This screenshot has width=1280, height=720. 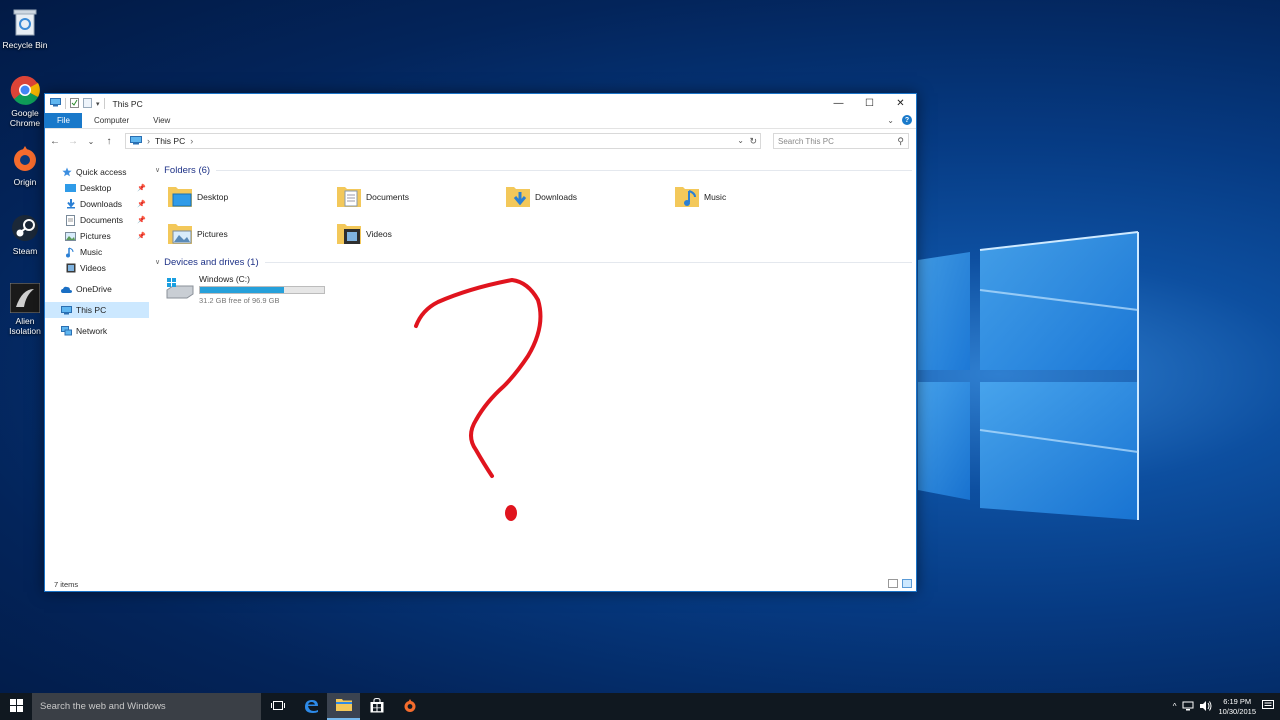 I want to click on address-bar: › This PC › ⌄ ↻, so click(x=443, y=141).